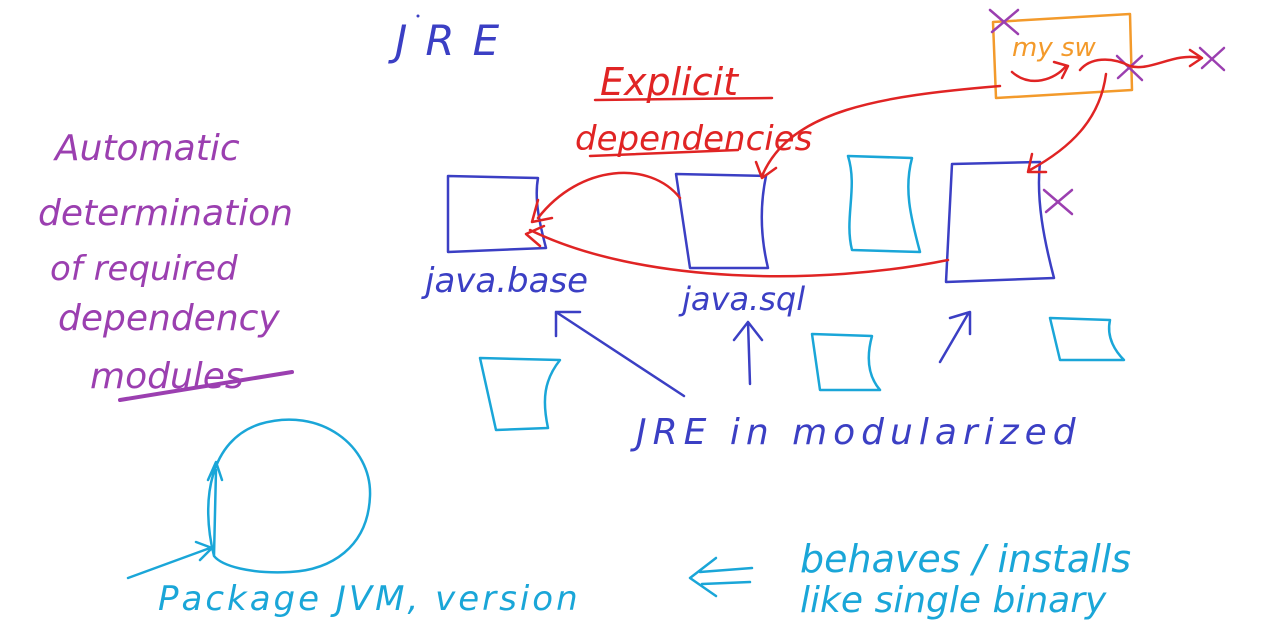 This screenshot has width=1268, height=634. What do you see at coordinates (169, 318) in the screenshot?
I see `note-line: dependency` at bounding box center [169, 318].